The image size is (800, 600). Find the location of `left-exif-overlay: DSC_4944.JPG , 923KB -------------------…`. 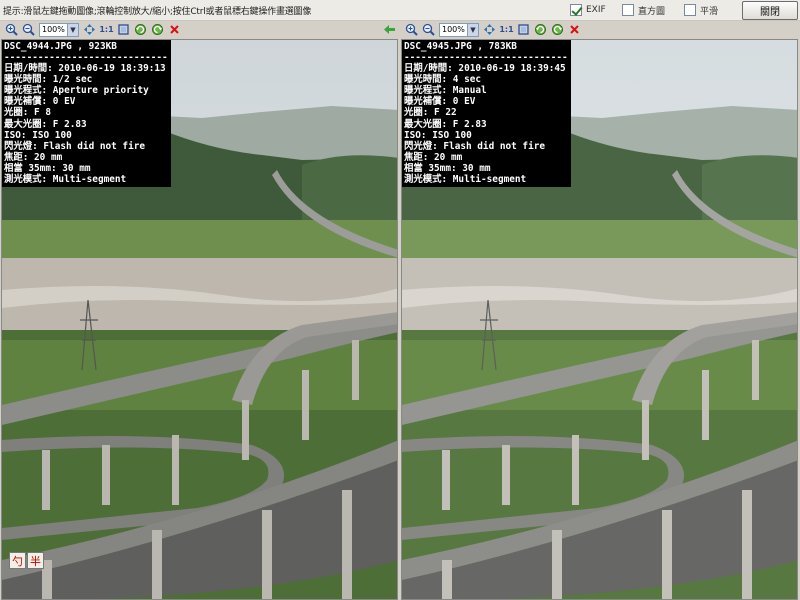

left-exif-overlay: DSC_4944.JPG , 923KB -------------------… is located at coordinates (86, 114).